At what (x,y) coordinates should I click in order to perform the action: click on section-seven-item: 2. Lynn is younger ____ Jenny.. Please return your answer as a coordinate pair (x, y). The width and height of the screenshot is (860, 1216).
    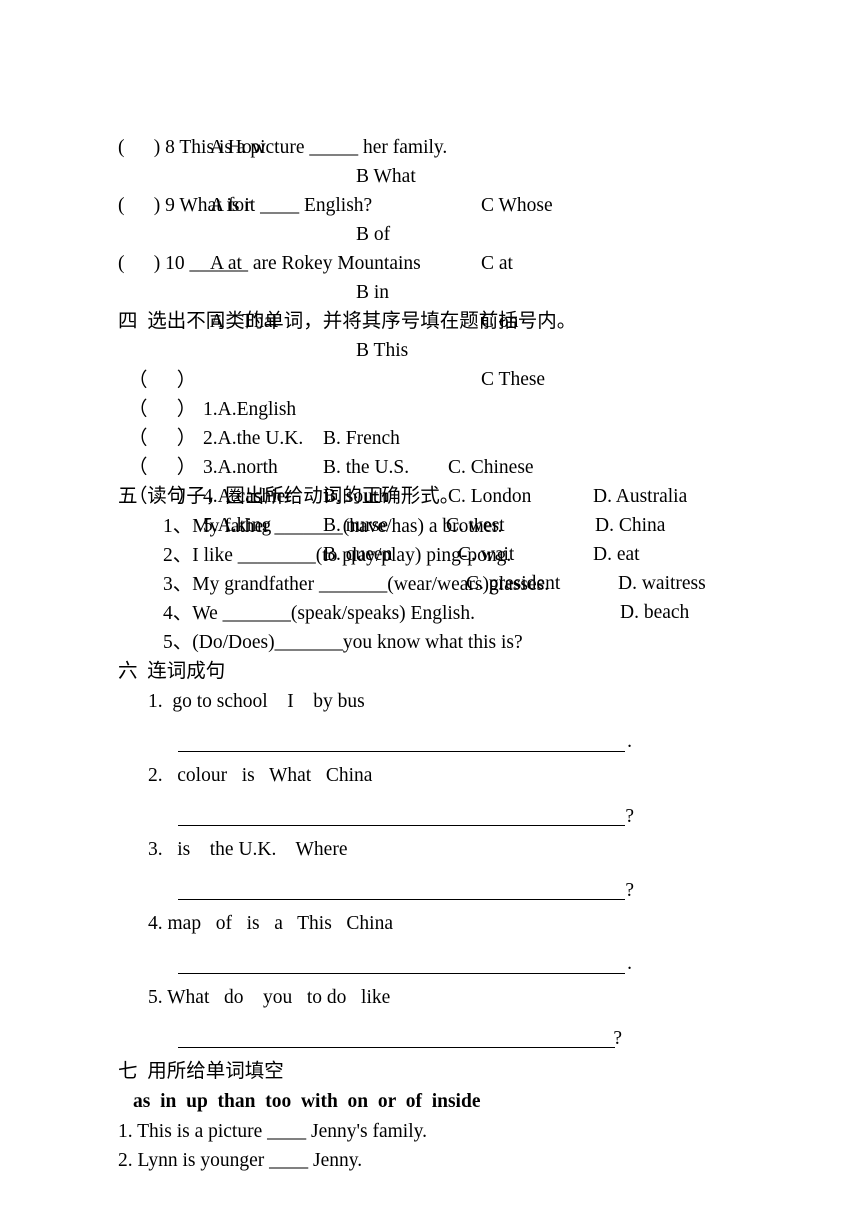
    Looking at the image, I should click on (240, 1160).